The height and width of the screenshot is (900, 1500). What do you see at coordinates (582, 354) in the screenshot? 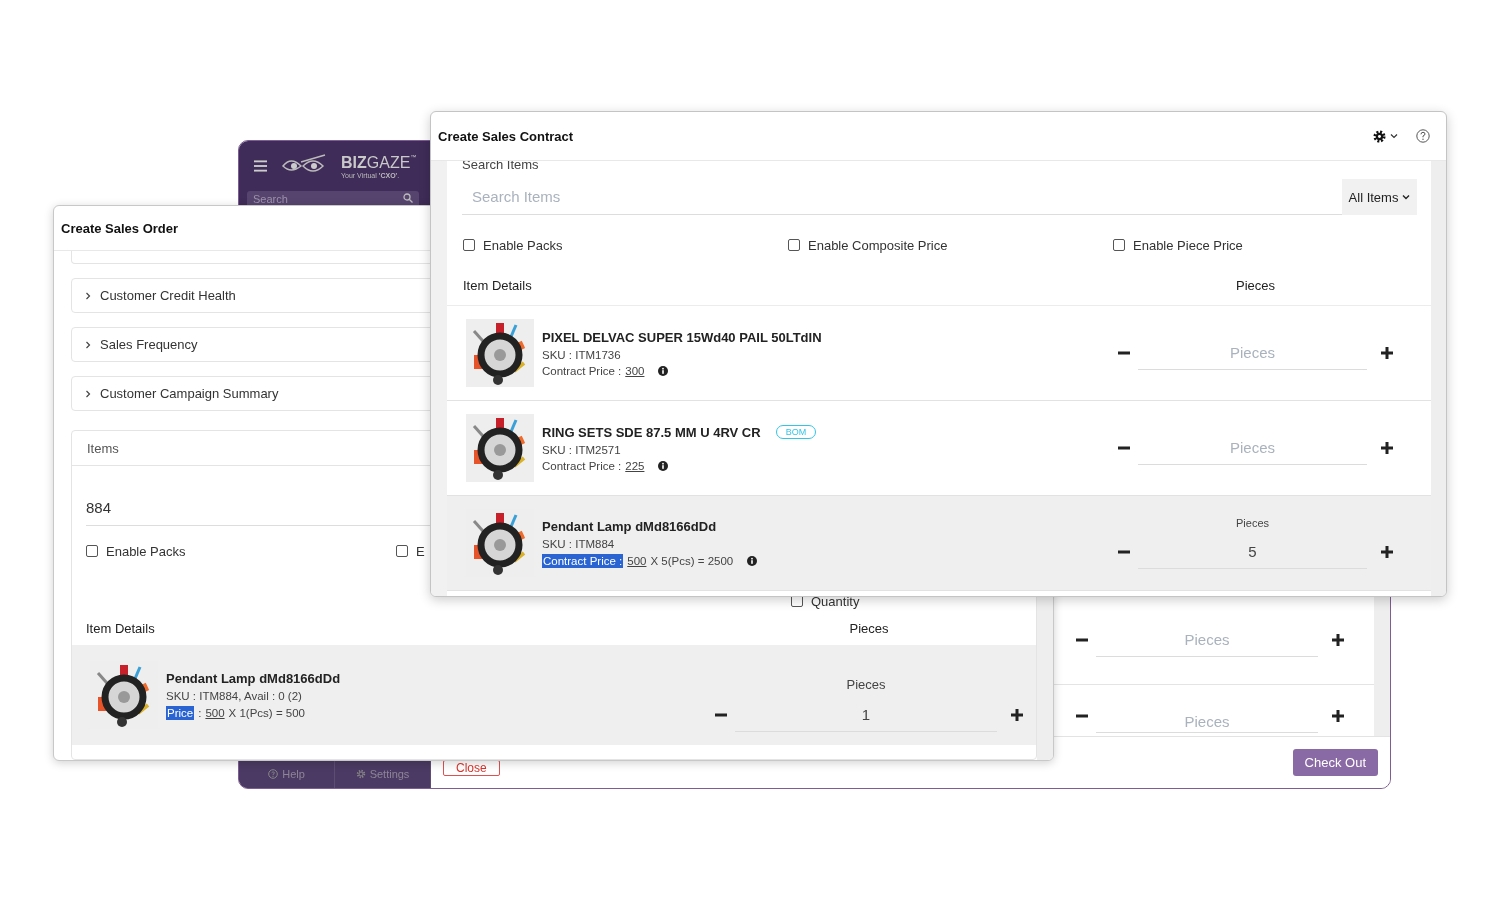
I see `item-sku: SKU : ITM1736` at bounding box center [582, 354].